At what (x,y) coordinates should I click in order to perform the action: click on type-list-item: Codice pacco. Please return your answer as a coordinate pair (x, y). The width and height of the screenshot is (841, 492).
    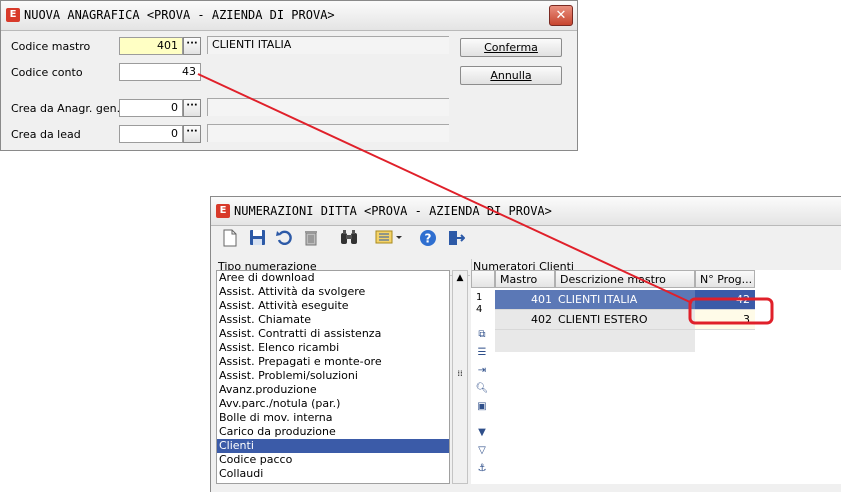
    Looking at the image, I should click on (333, 460).